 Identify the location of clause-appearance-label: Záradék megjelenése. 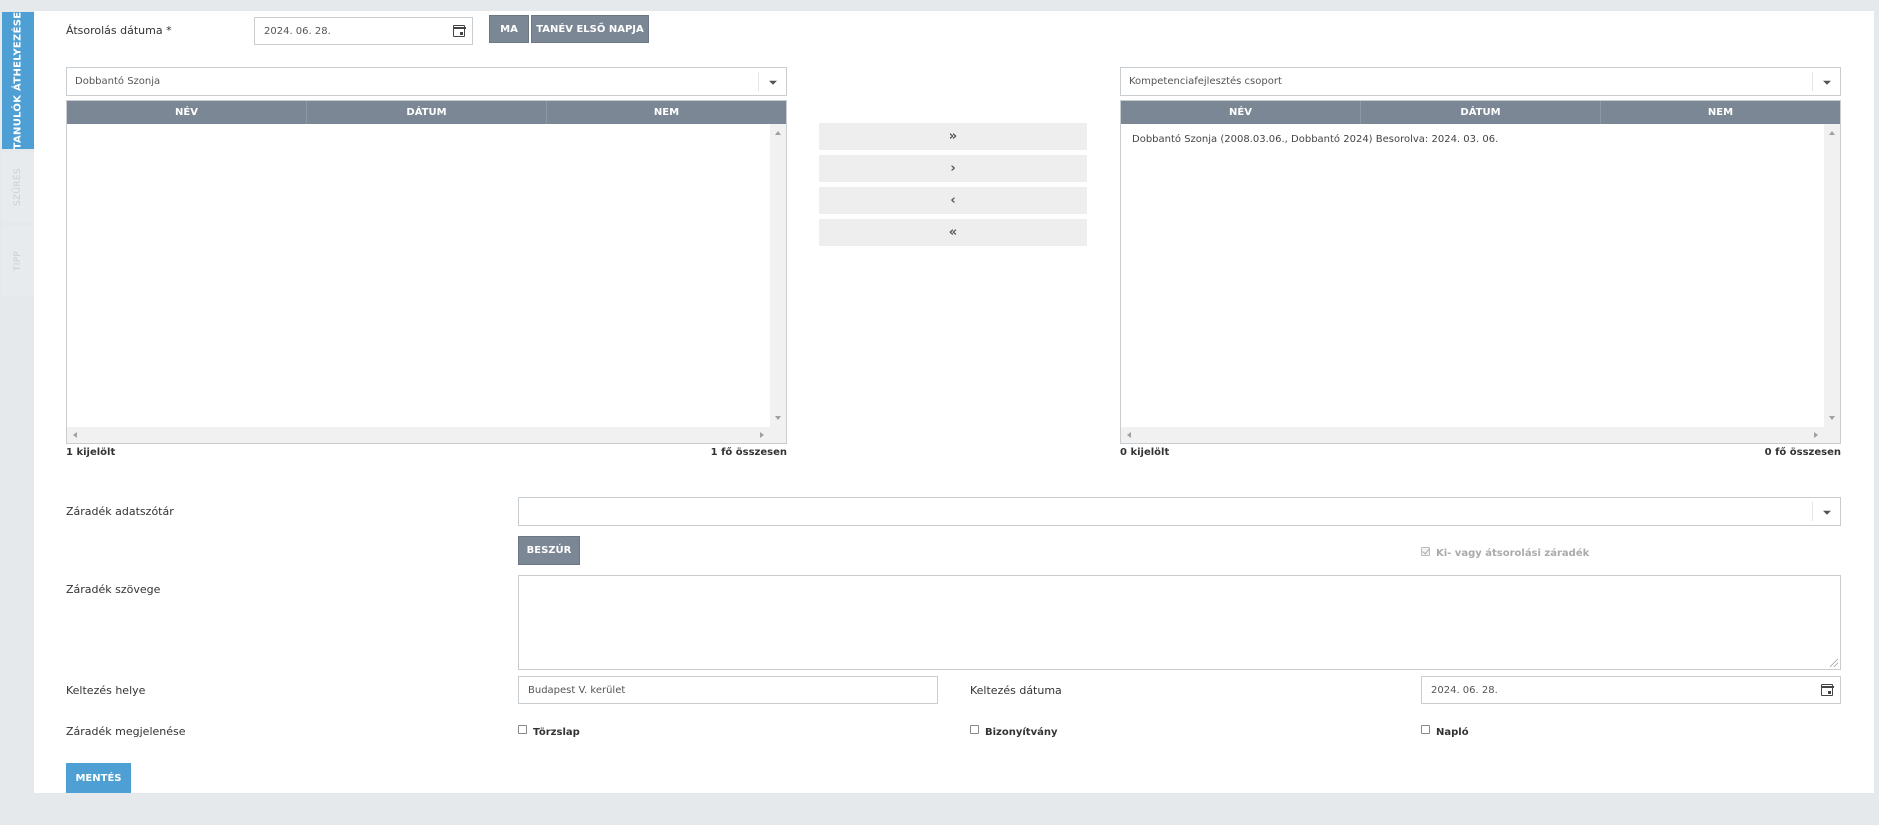
(126, 731).